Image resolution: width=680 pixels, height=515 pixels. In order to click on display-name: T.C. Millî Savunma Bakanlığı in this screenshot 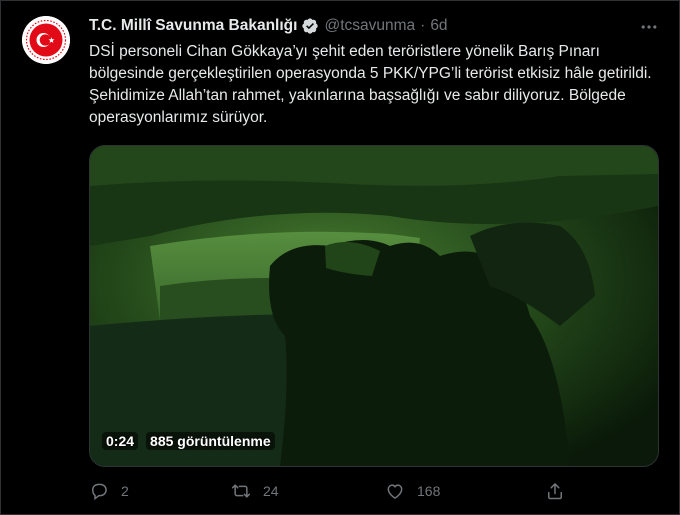, I will do `click(193, 26)`.